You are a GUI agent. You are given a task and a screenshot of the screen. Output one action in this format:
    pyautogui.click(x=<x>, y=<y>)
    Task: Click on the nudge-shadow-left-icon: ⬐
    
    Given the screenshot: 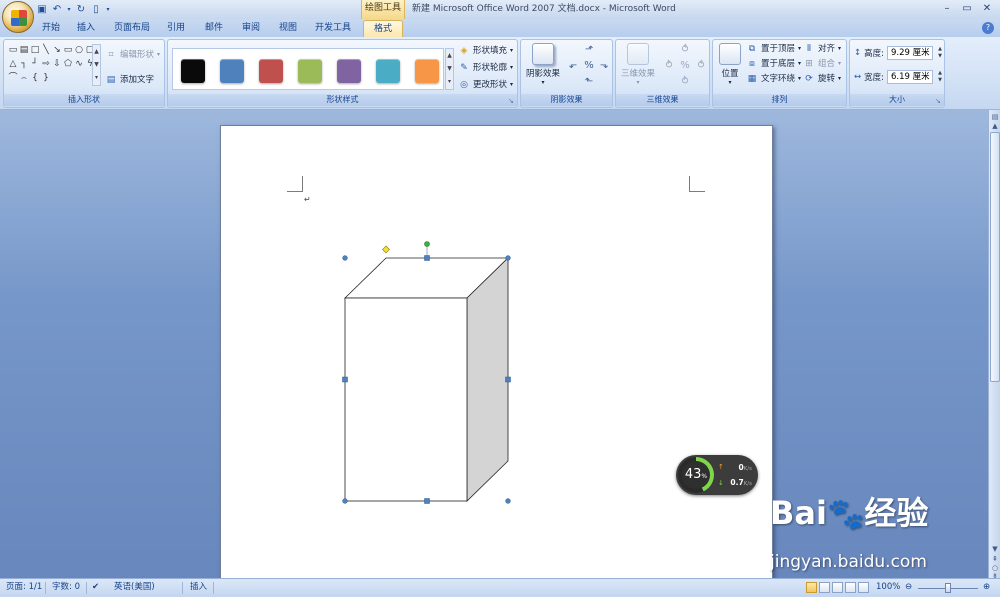 What is the action you would take?
    pyautogui.click(x=573, y=66)
    